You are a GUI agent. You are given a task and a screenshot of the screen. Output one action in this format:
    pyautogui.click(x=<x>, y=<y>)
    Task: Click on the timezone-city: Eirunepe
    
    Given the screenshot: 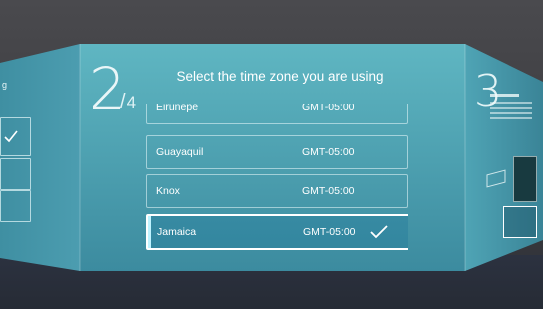 What is the action you would take?
    pyautogui.click(x=177, y=108)
    